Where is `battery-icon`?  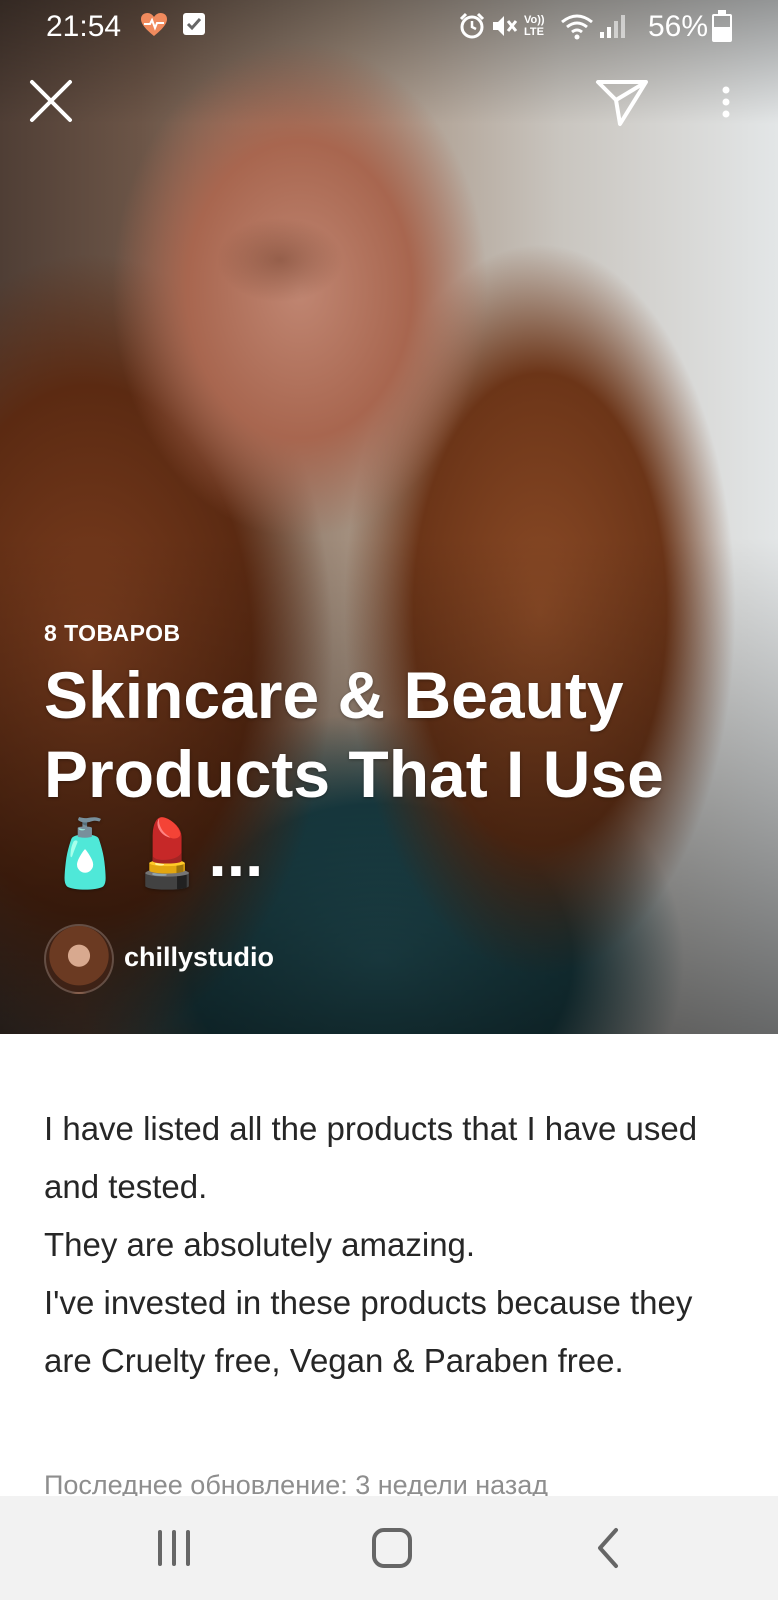
battery-icon is located at coordinates (722, 26).